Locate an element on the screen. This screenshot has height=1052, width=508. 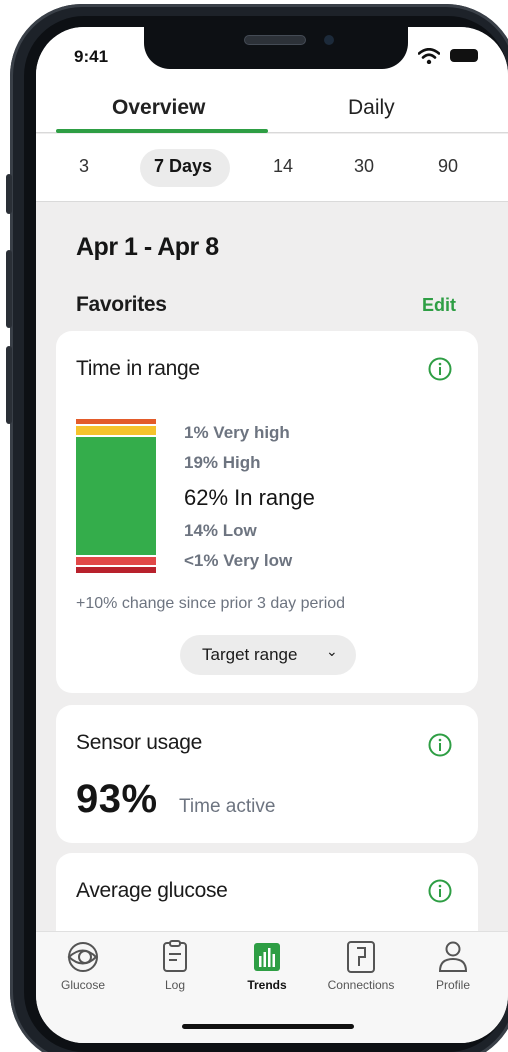
low-segment is located at coordinates (116, 561).